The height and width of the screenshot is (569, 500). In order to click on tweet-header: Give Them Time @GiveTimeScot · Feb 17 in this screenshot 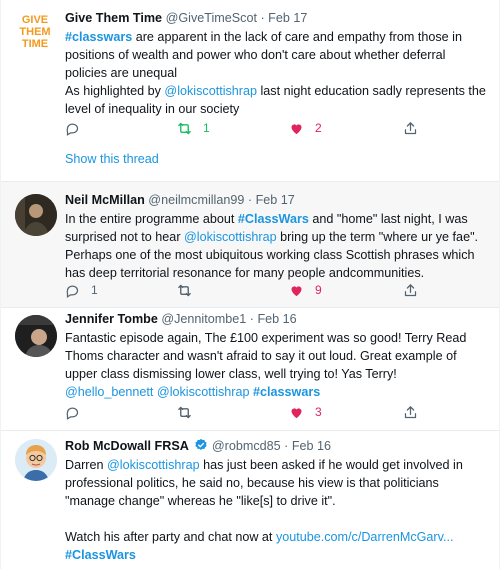, I will do `click(277, 18)`.